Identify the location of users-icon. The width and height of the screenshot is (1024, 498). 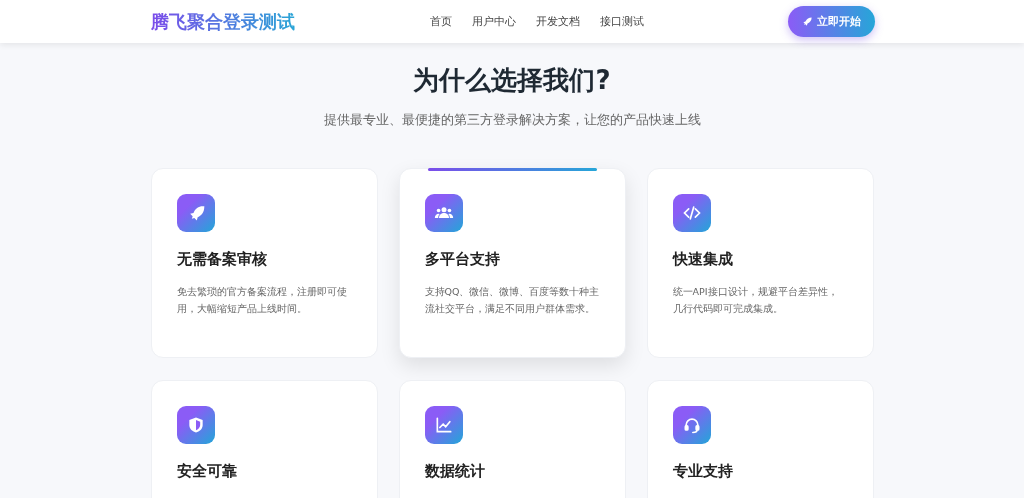
(443, 213).